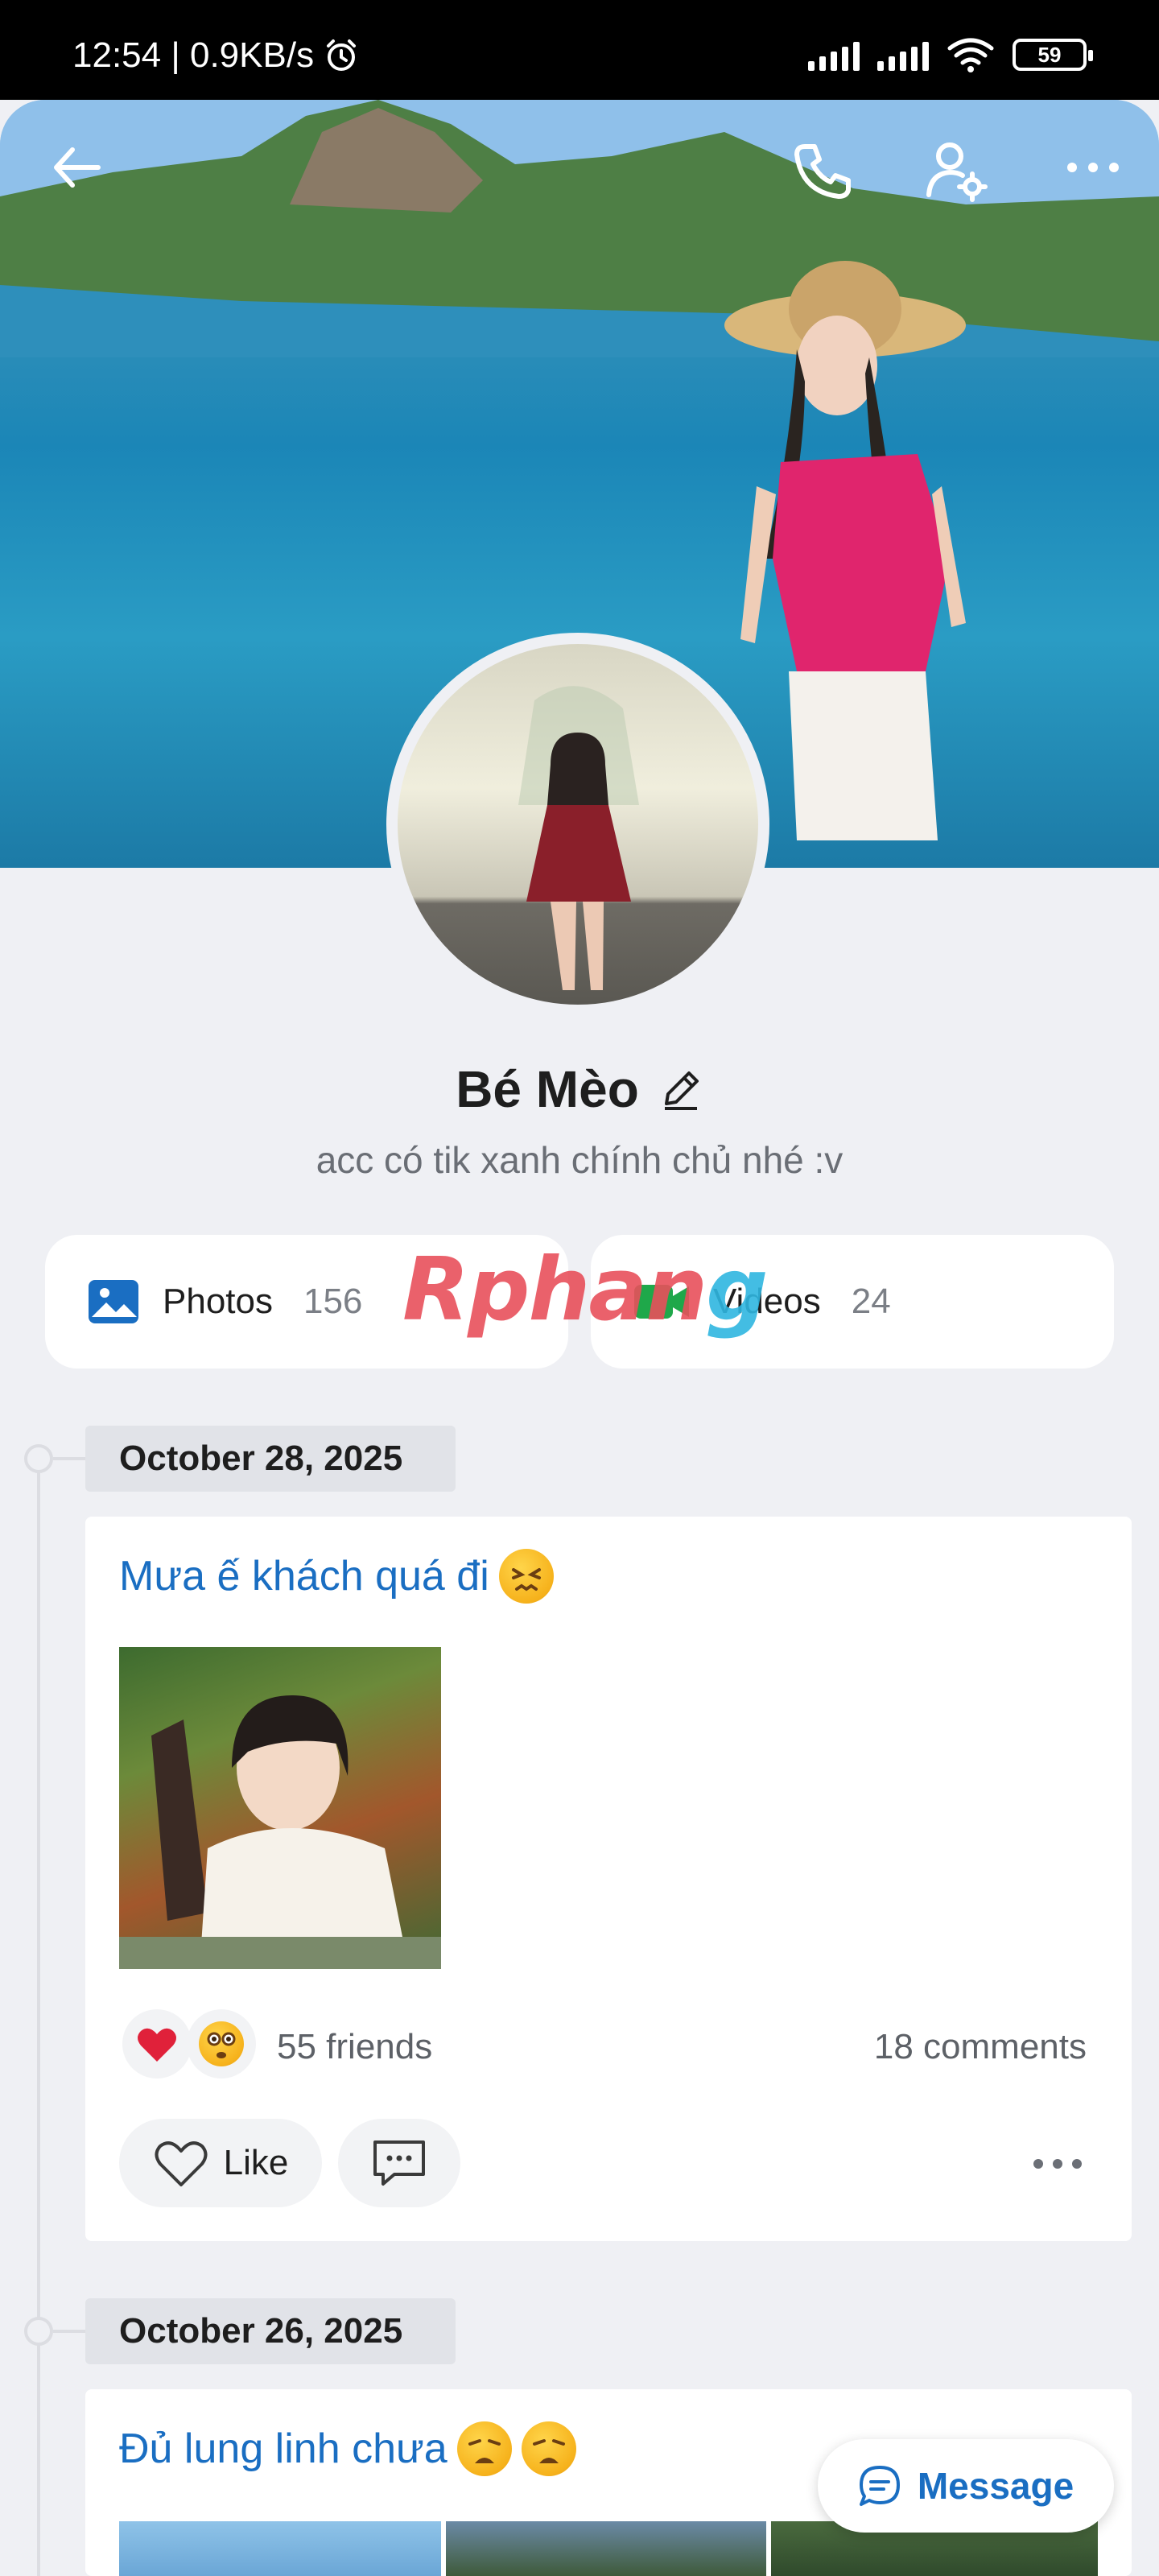 The height and width of the screenshot is (2576, 1159). Describe the element at coordinates (283, 2448) in the screenshot. I see `post-title-text: Đủ lung linh chưa` at that location.